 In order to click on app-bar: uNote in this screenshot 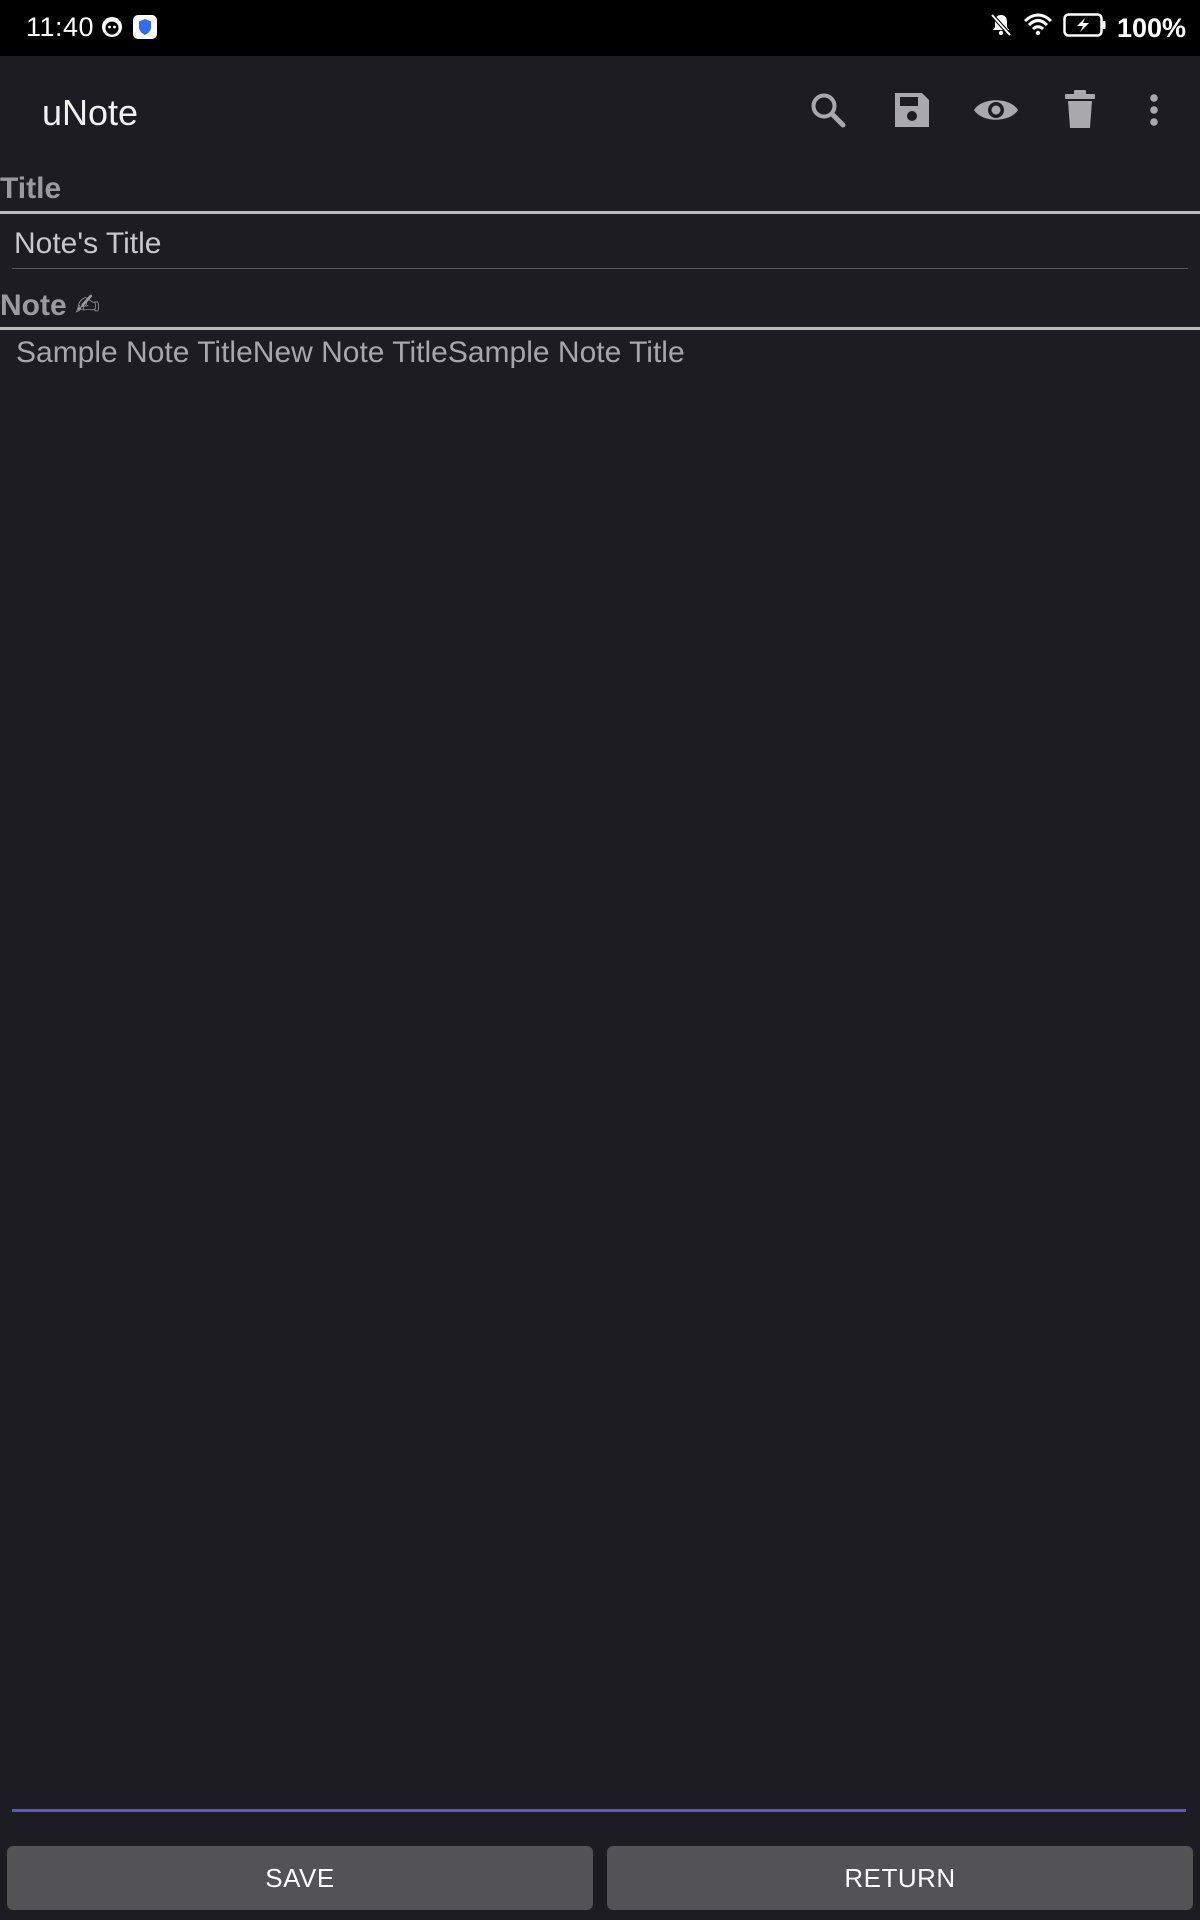, I will do `click(600, 112)`.